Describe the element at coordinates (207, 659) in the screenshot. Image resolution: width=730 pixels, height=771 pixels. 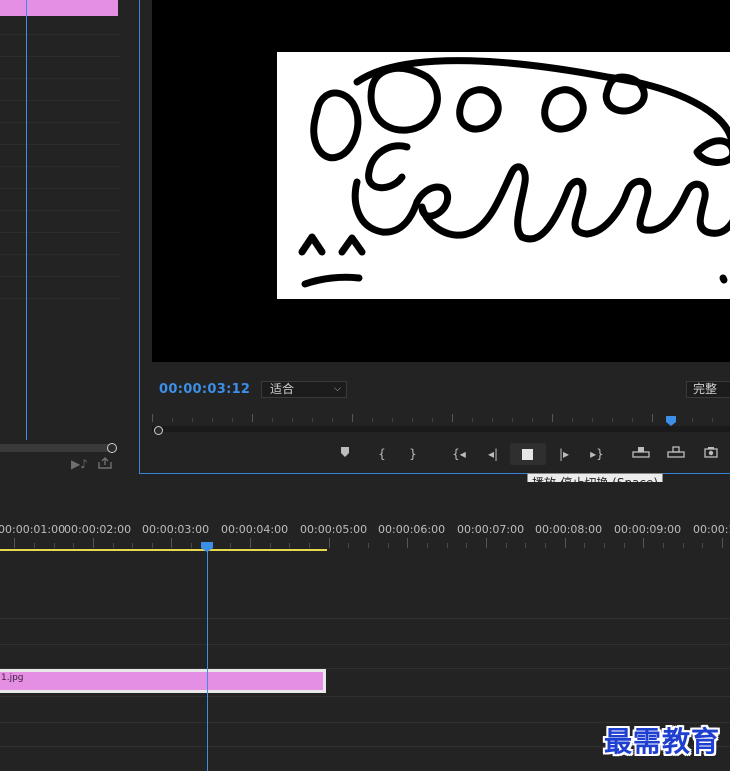
I see `timeline-playhead-line` at that location.